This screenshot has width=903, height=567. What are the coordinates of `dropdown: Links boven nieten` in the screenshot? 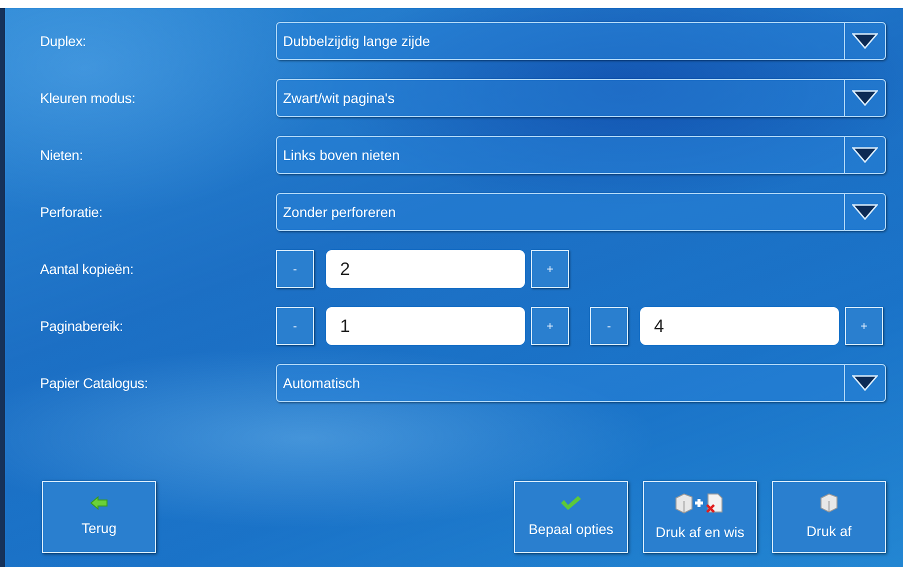 It's located at (581, 155).